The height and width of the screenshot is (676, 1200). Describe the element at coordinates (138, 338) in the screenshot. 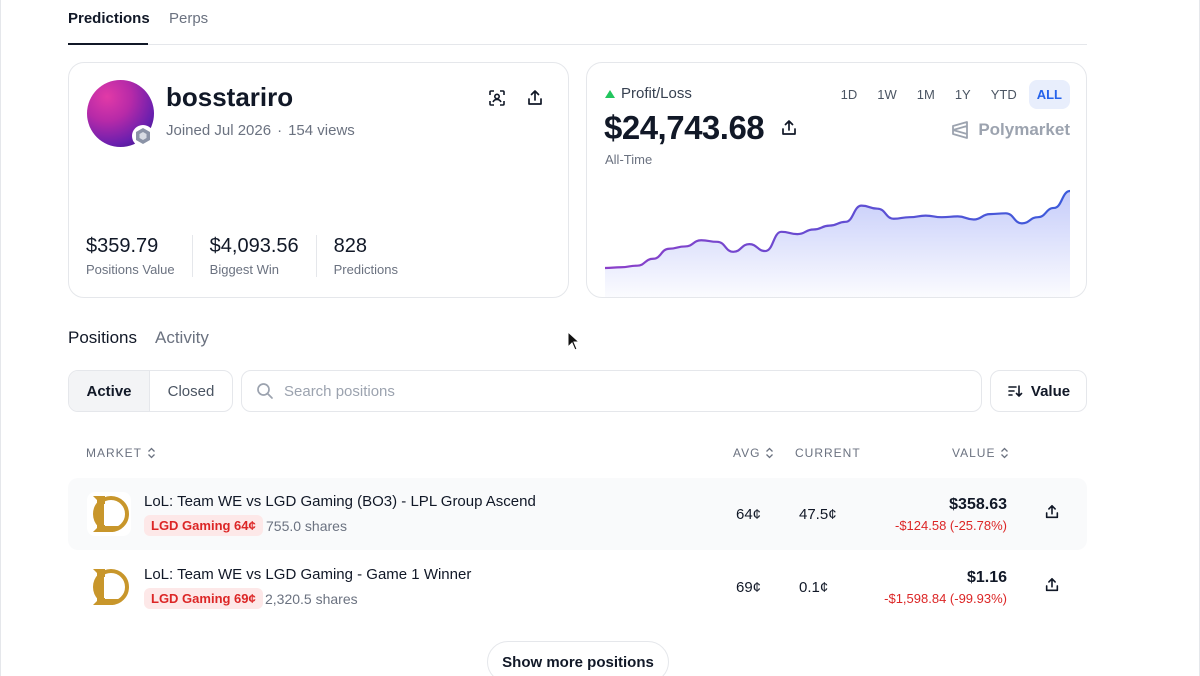

I see `positions-section-tabs: Positions Activity` at that location.